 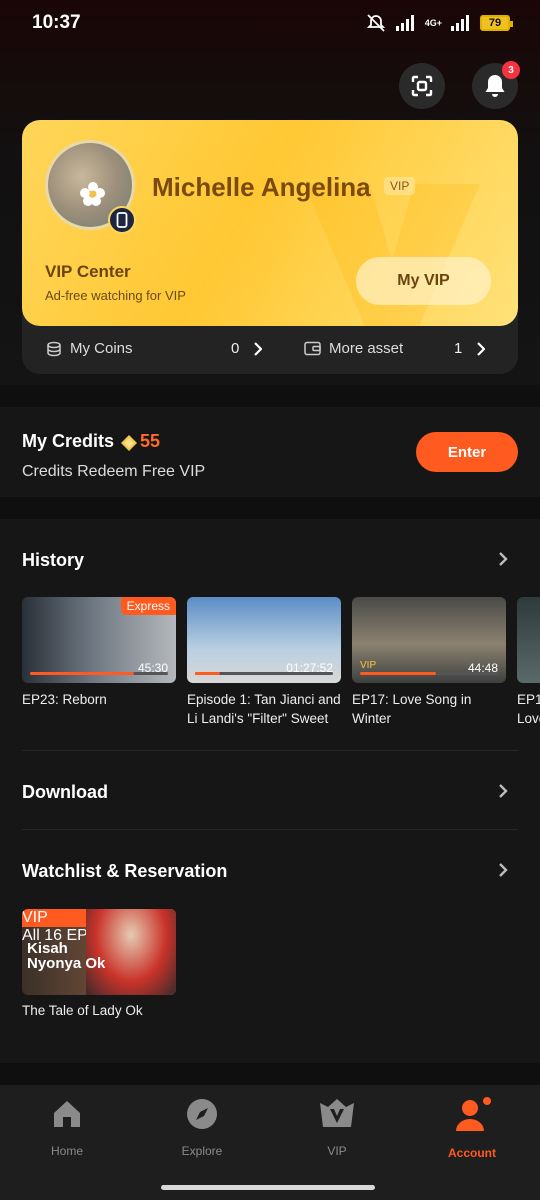 I want to click on history-title: History, so click(x=53, y=560).